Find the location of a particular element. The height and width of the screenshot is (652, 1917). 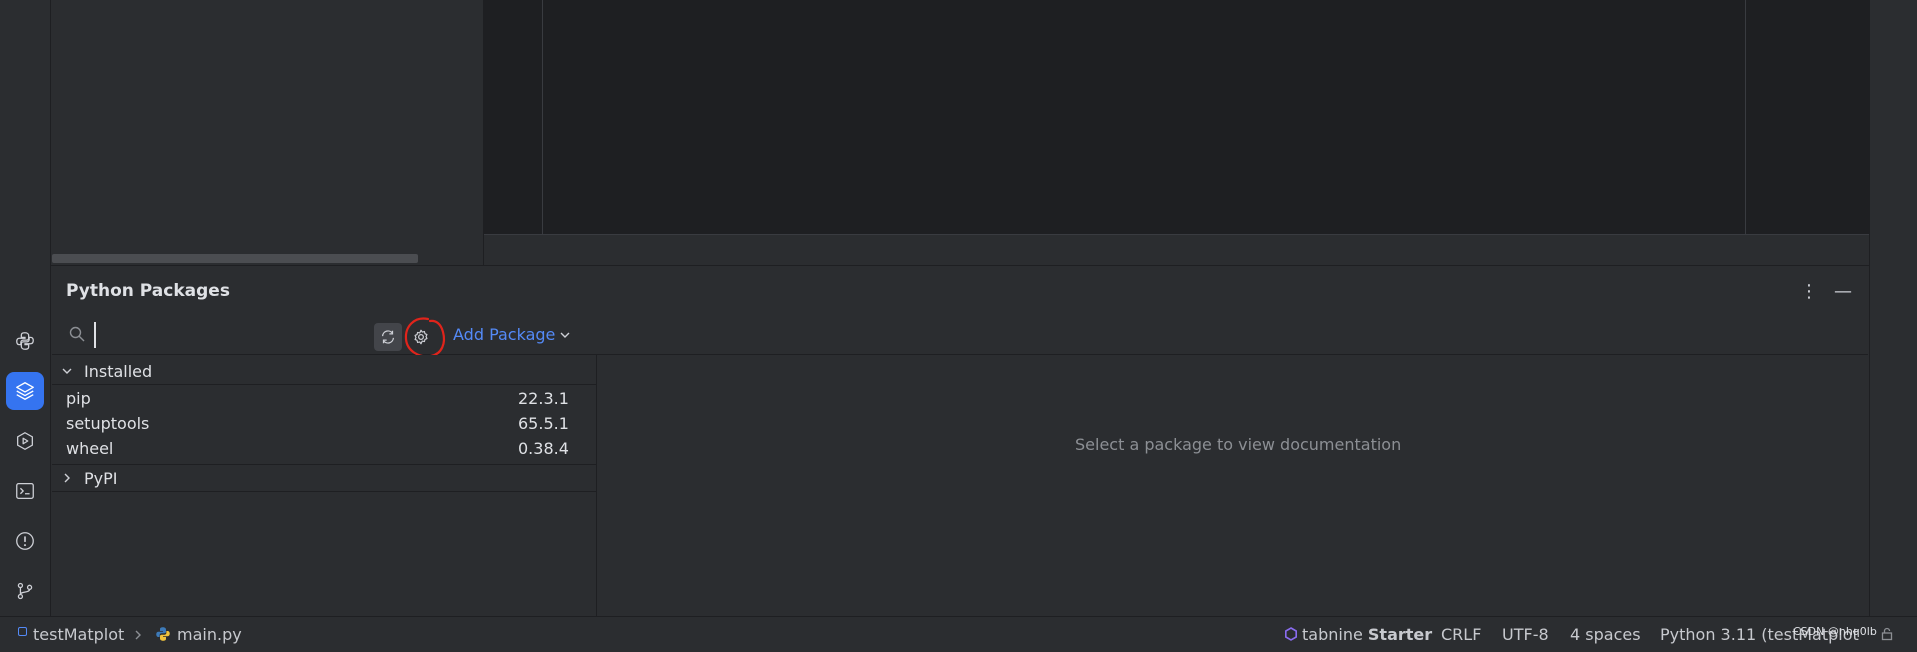

breadcrumb-project: testMatplot is located at coordinates (78, 634).